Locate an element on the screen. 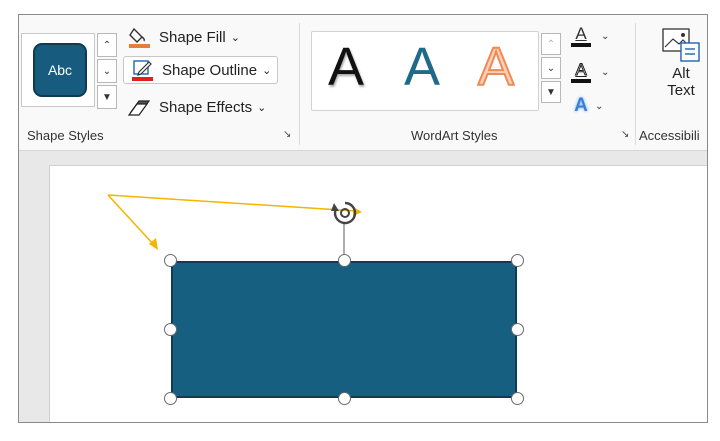 The image size is (720, 441). text-outline-button: A ⌄ is located at coordinates (590, 71).